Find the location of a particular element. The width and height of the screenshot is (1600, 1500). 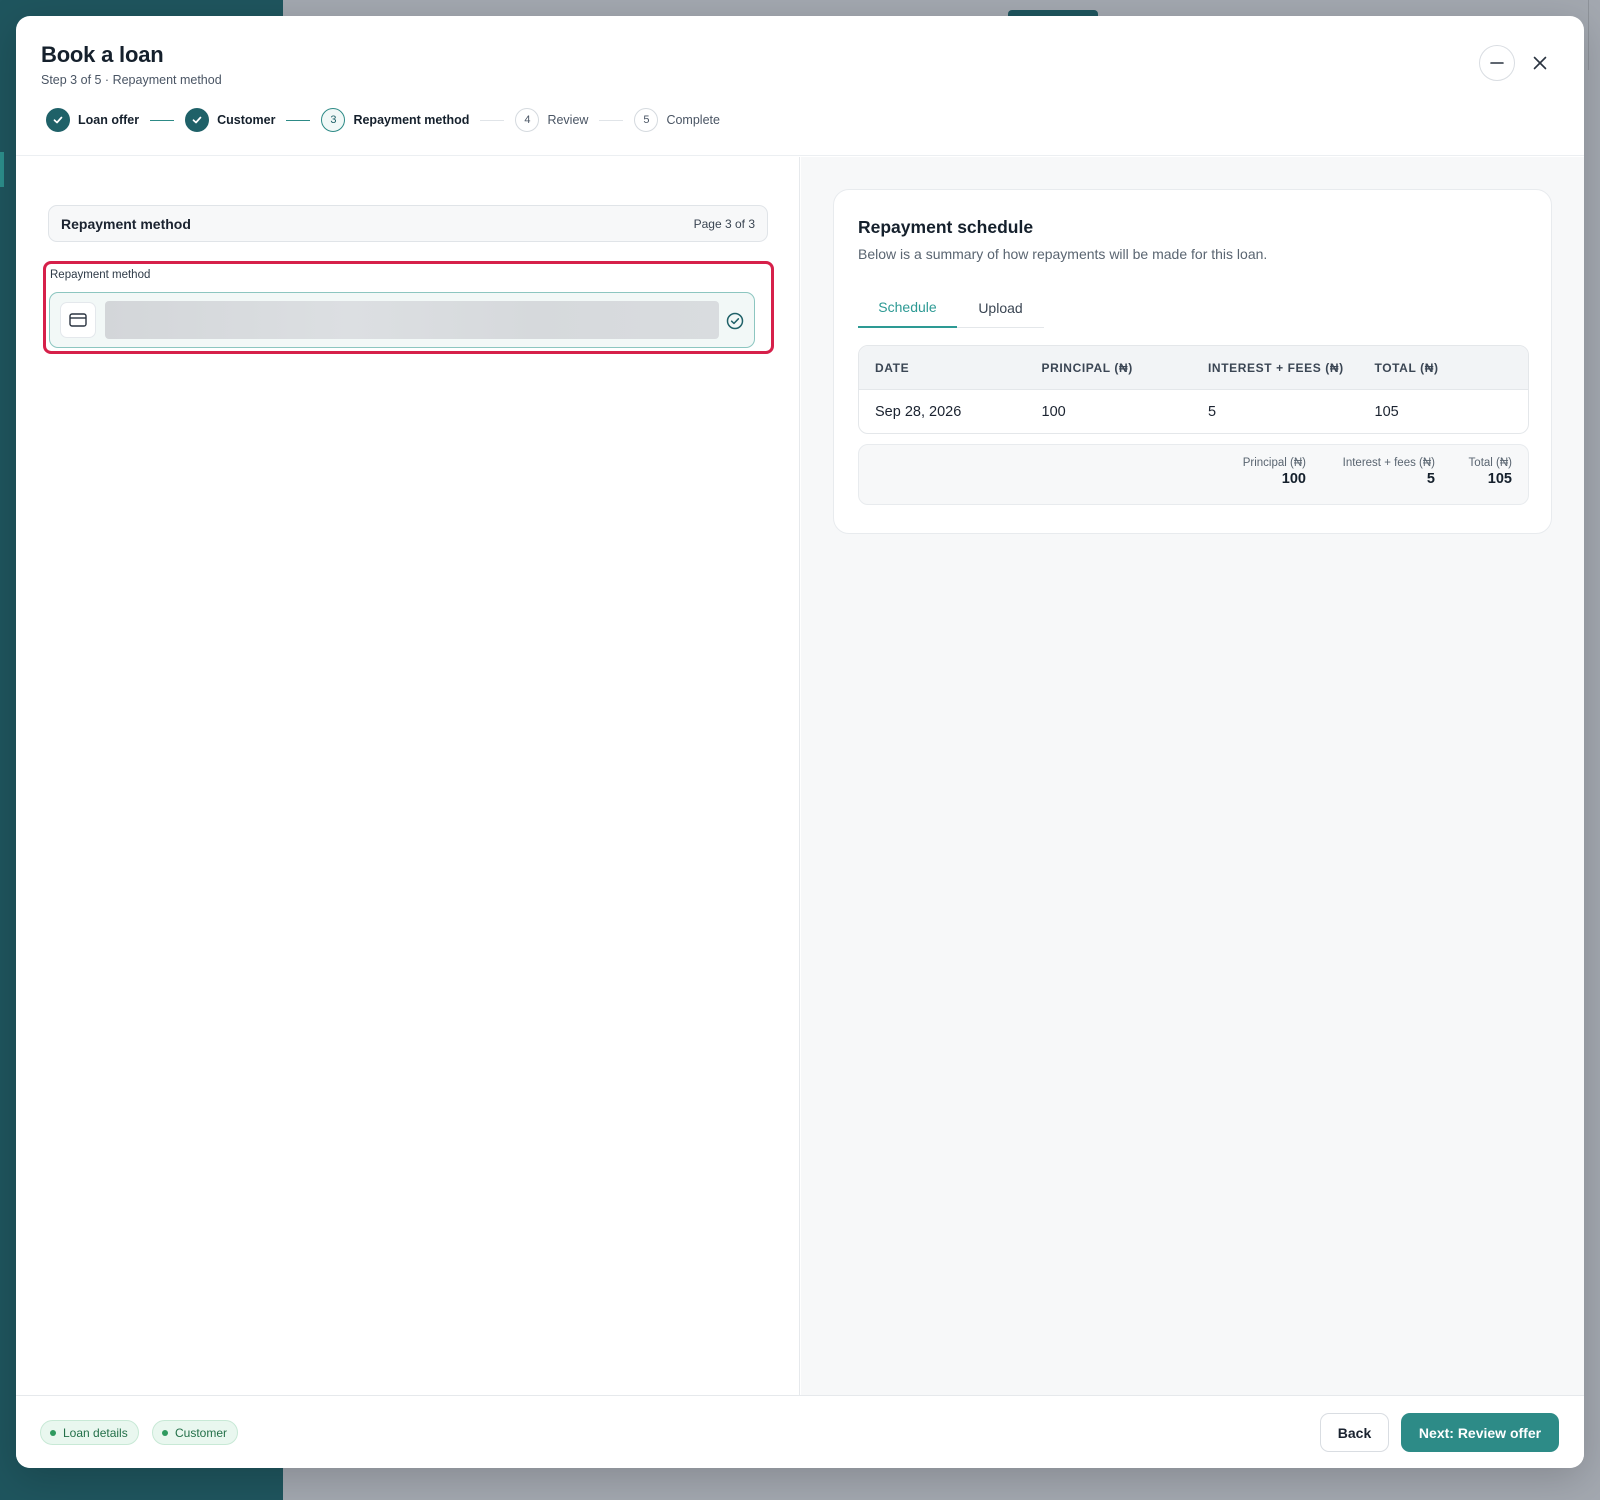

page-indicator: Page 3 of 3 is located at coordinates (724, 223).